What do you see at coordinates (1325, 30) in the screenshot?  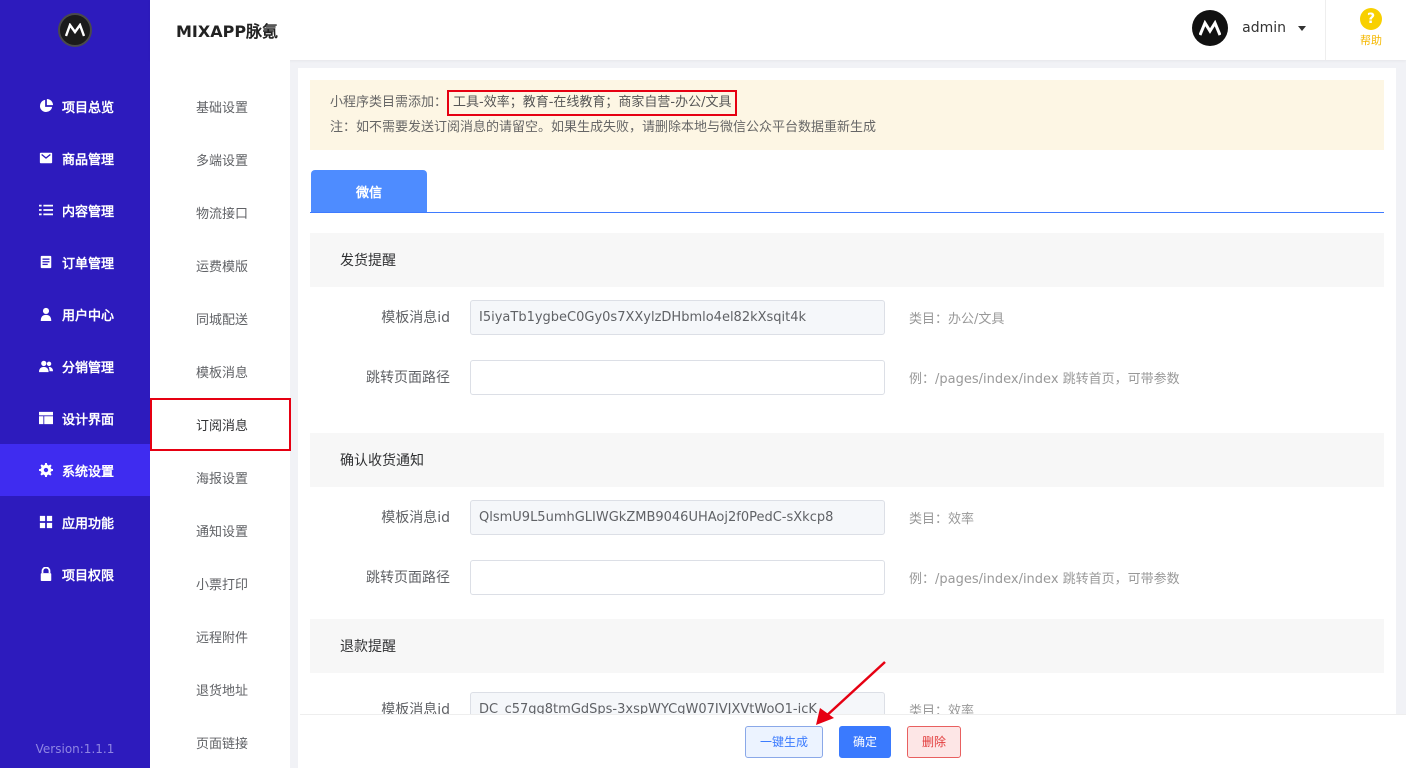 I see `header-divider` at bounding box center [1325, 30].